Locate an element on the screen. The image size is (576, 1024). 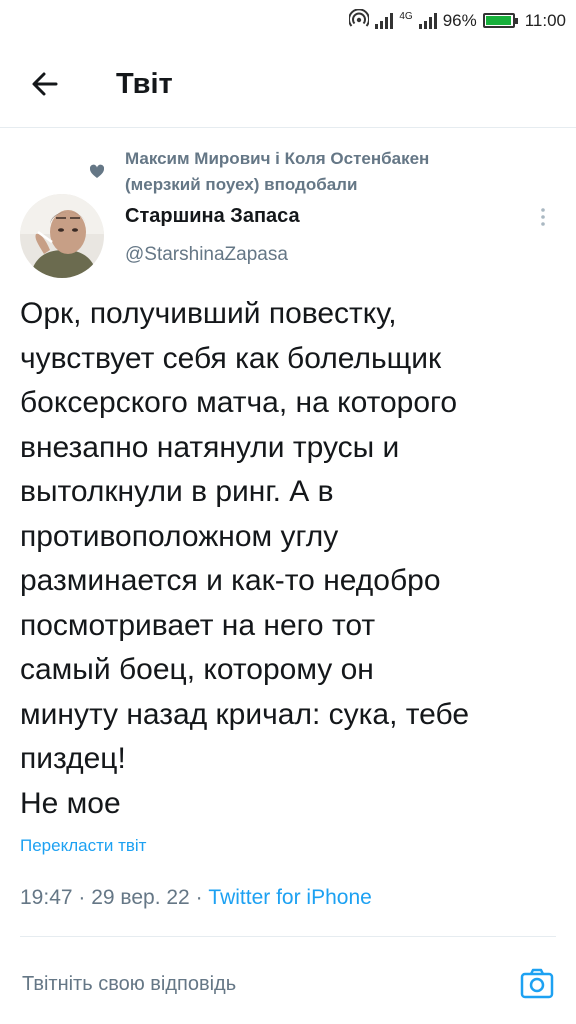
battery-fill is located at coordinates (498, 20).